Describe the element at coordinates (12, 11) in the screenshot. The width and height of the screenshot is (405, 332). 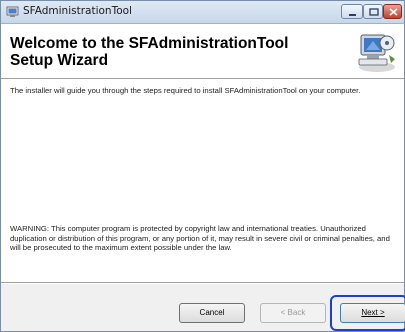
I see `installer-app-icon` at that location.